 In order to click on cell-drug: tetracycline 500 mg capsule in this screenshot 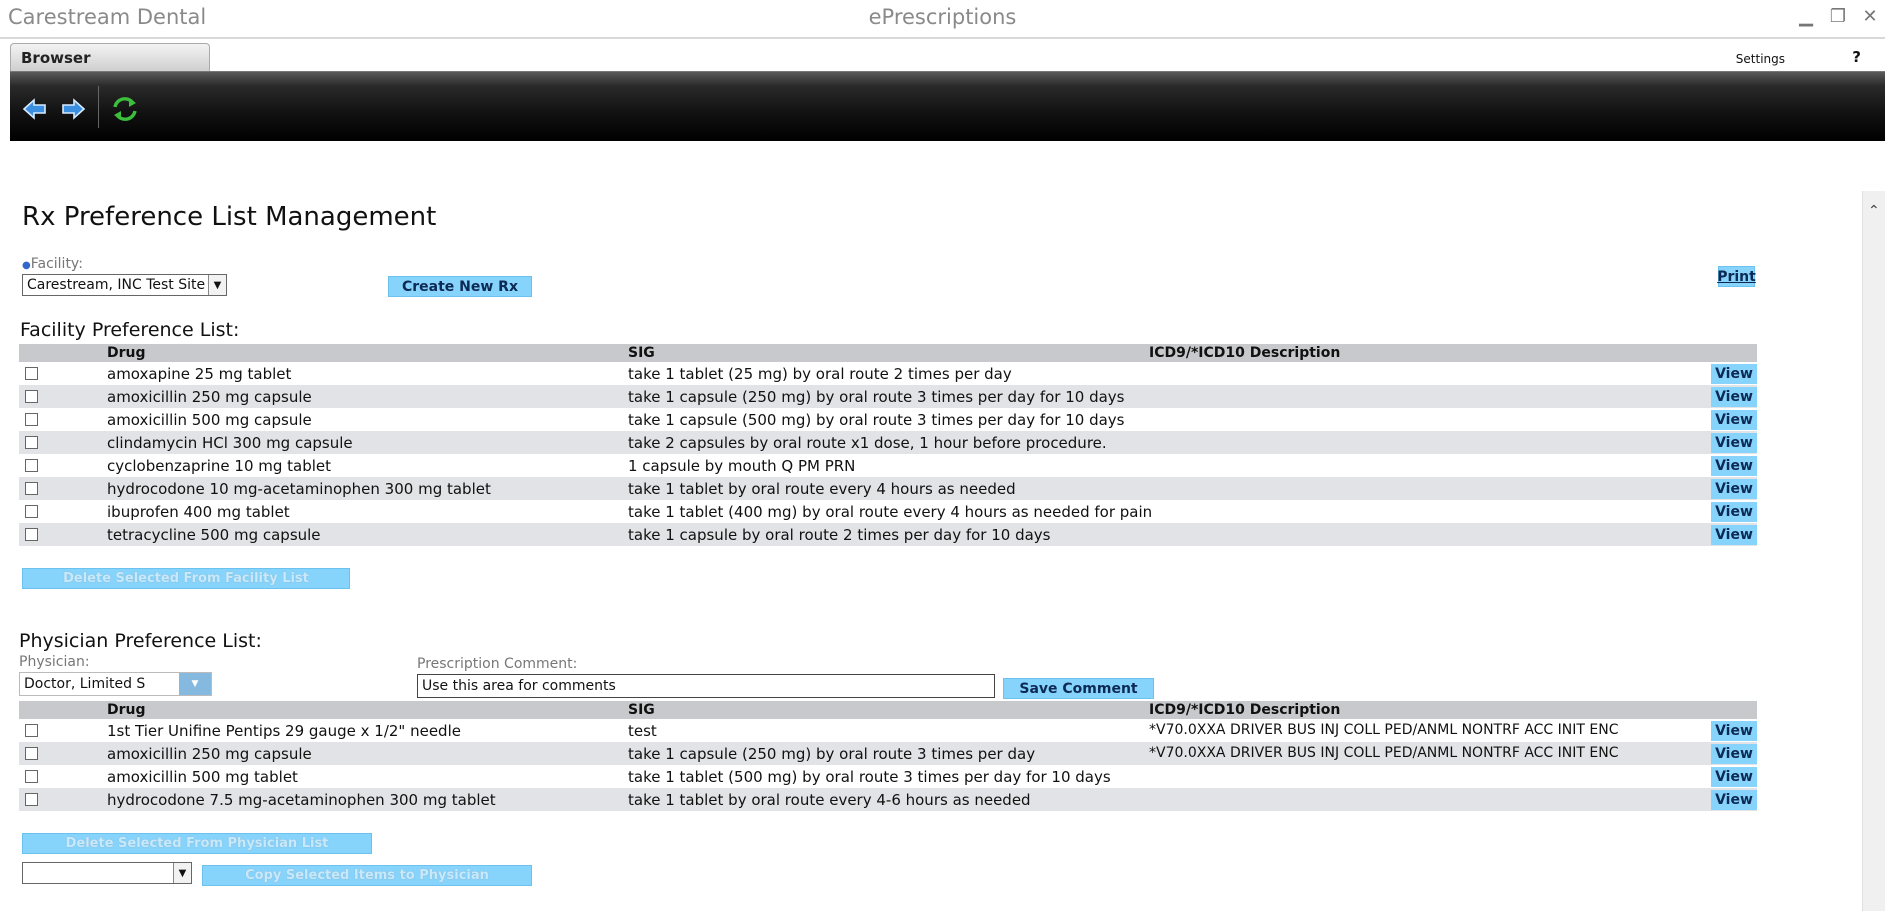, I will do `click(214, 535)`.